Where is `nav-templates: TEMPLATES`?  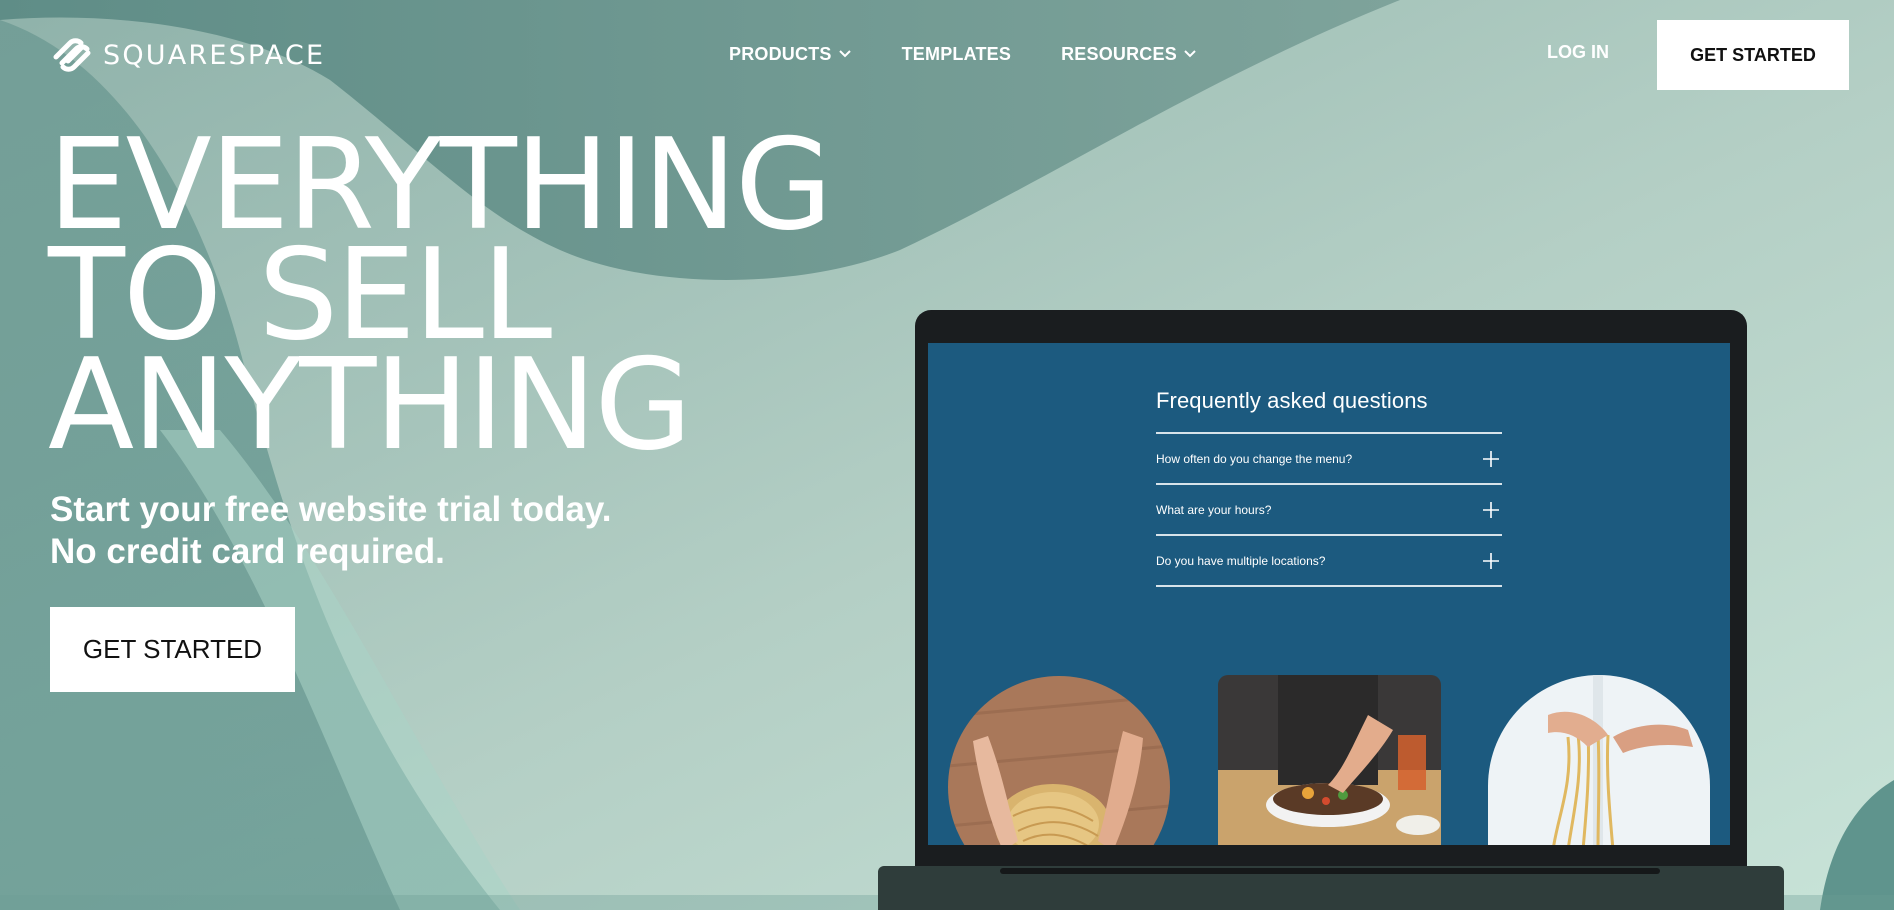
nav-templates: TEMPLATES is located at coordinates (956, 54).